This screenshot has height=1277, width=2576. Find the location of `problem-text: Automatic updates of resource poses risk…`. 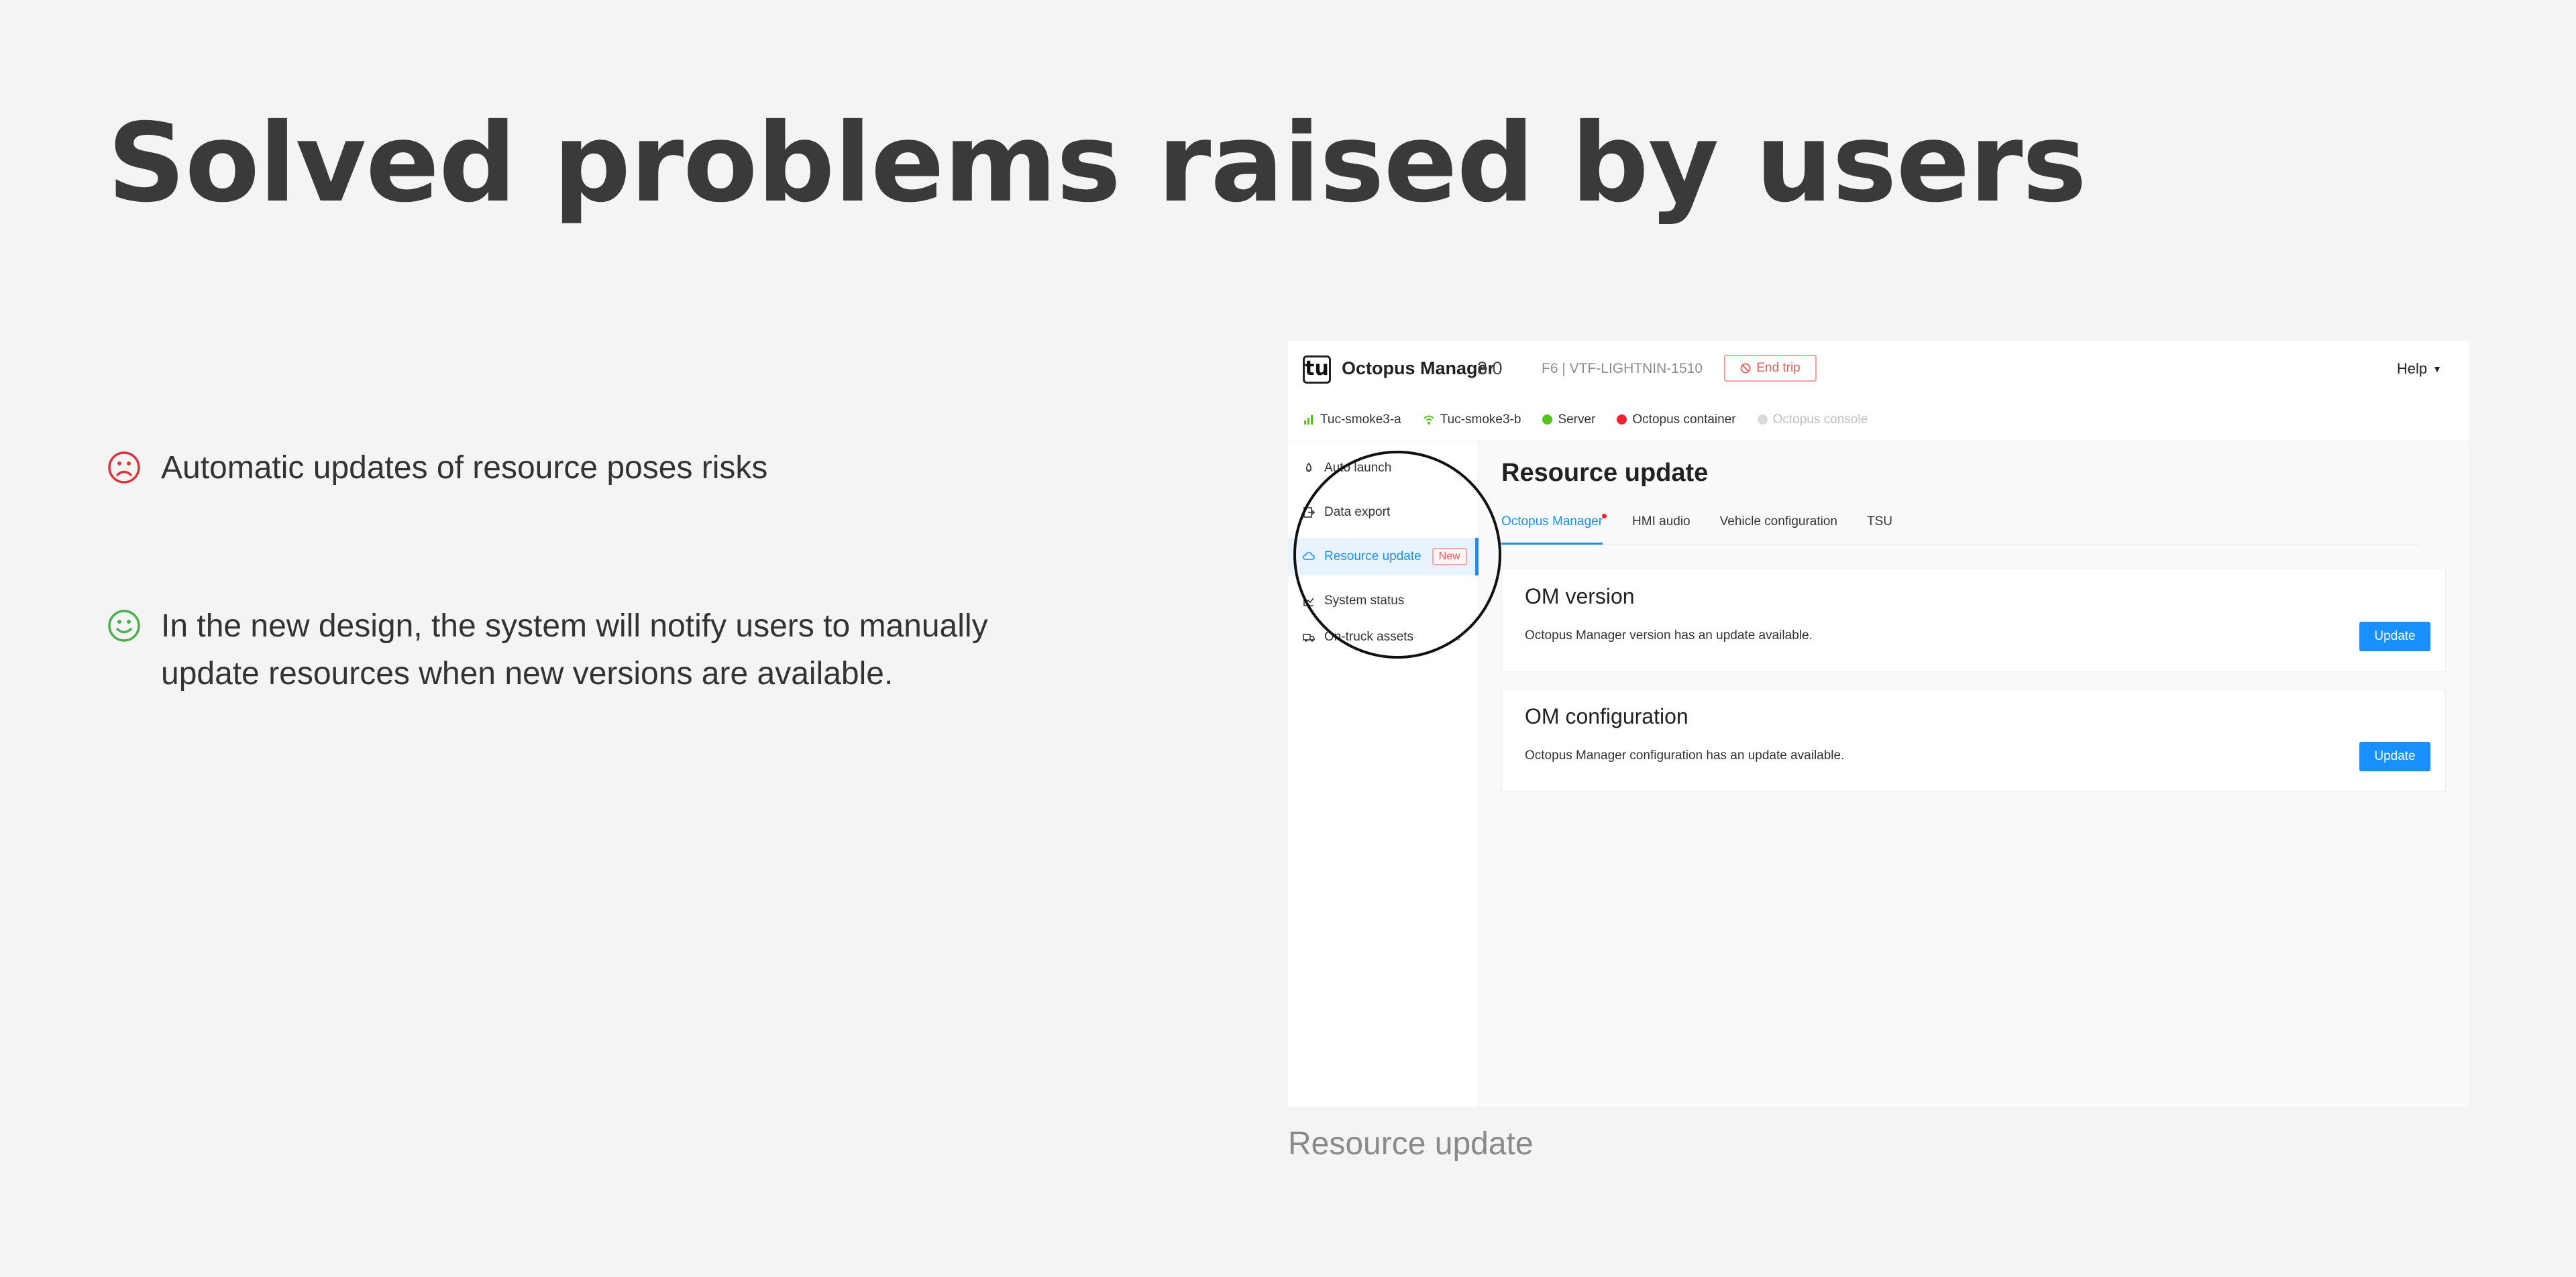

problem-text: Automatic updates of resource poses risk… is located at coordinates (464, 468).